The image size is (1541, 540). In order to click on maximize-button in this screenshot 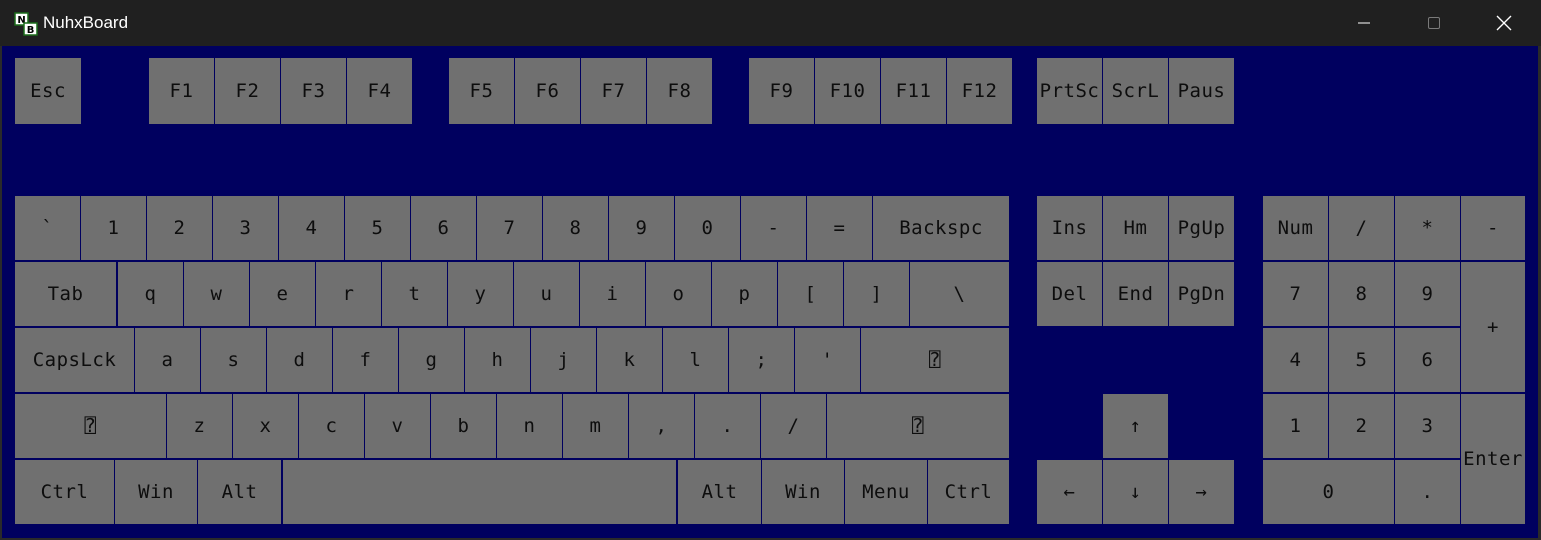, I will do `click(1434, 23)`.